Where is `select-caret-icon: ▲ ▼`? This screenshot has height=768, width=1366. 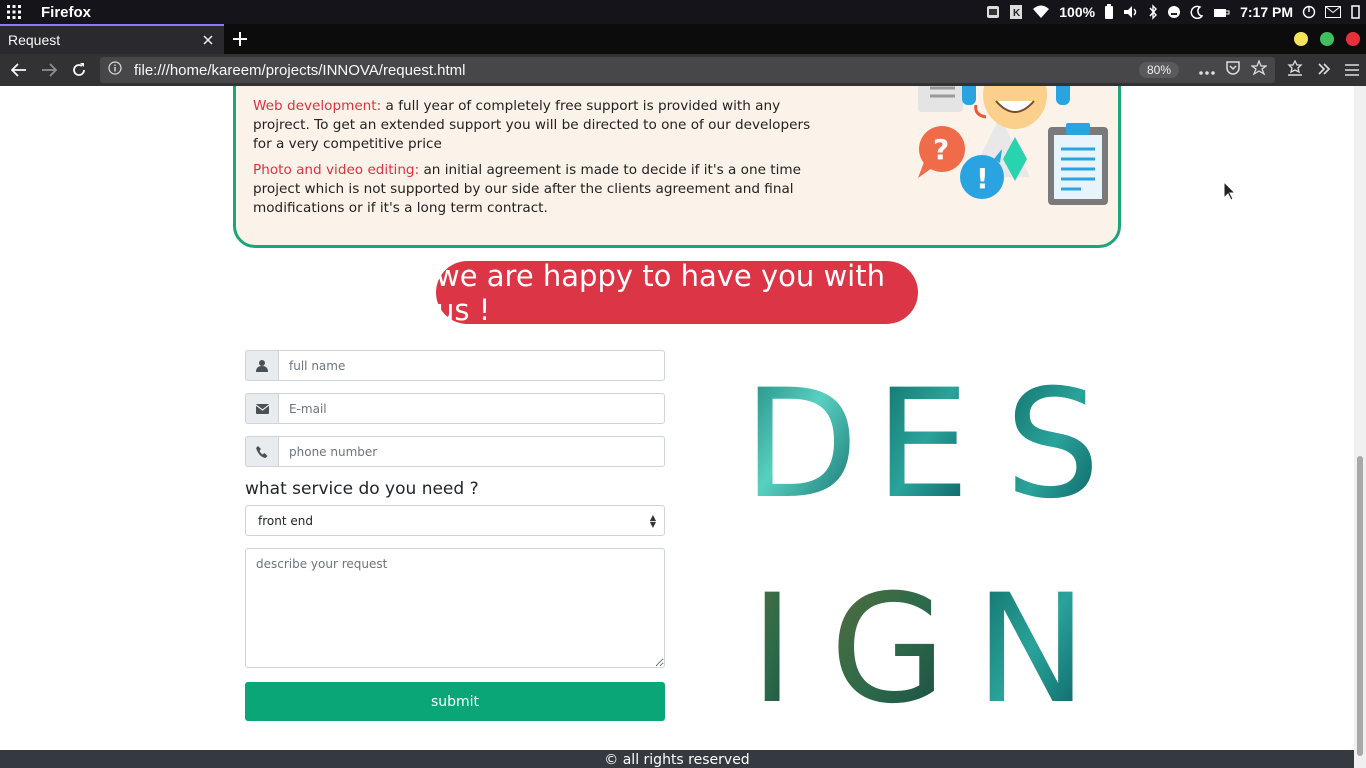 select-caret-icon: ▲ ▼ is located at coordinates (652, 521).